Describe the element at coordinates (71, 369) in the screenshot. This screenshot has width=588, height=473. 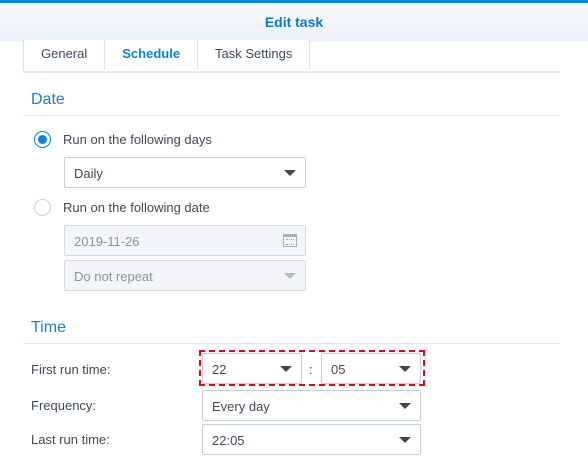
I see `first-run-time-label: First run time:` at that location.